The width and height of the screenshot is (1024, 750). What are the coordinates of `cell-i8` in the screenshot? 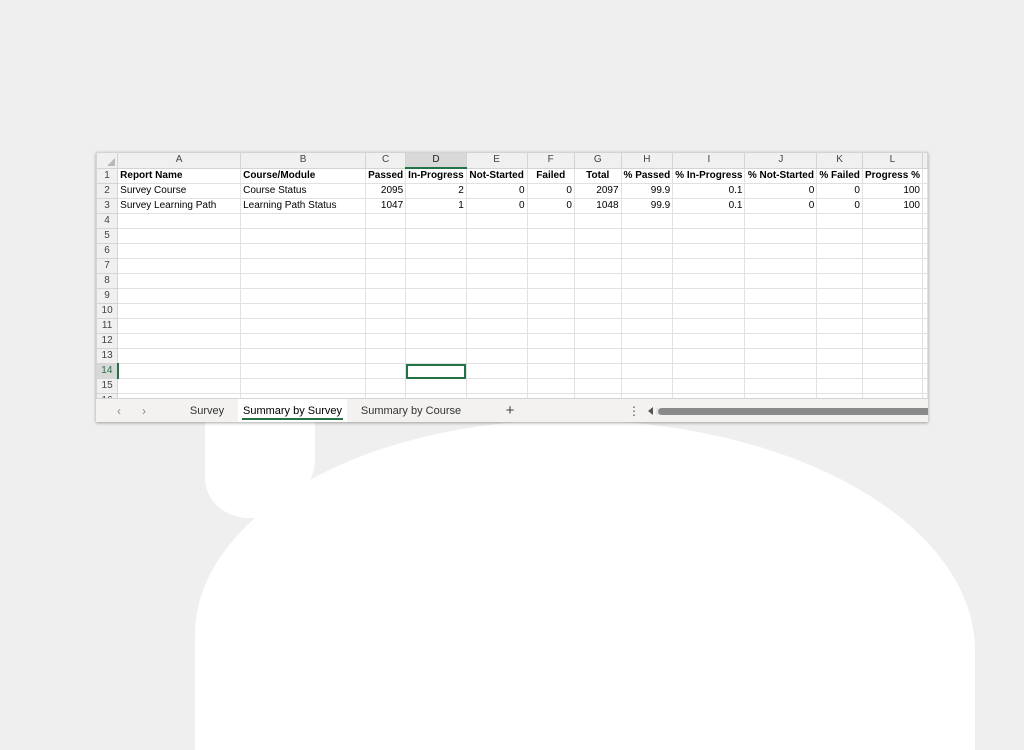 It's located at (709, 281).